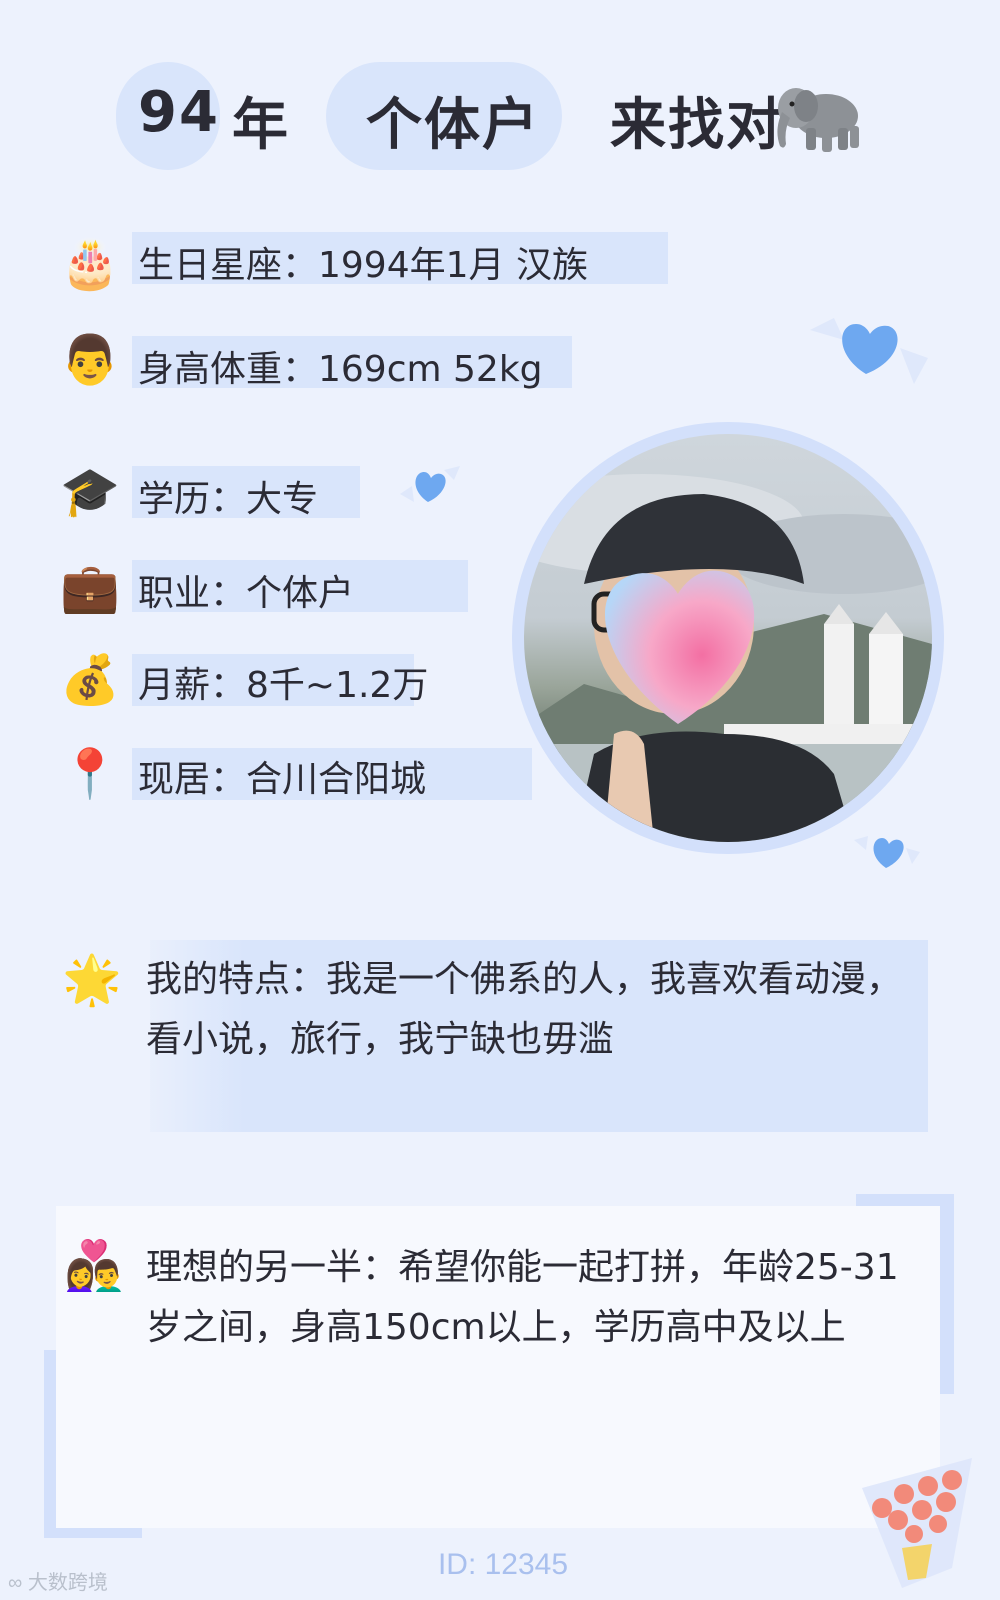 The width and height of the screenshot is (1000, 1600). Describe the element at coordinates (261, 125) in the screenshot. I see `header-year-suffix: 年` at that location.